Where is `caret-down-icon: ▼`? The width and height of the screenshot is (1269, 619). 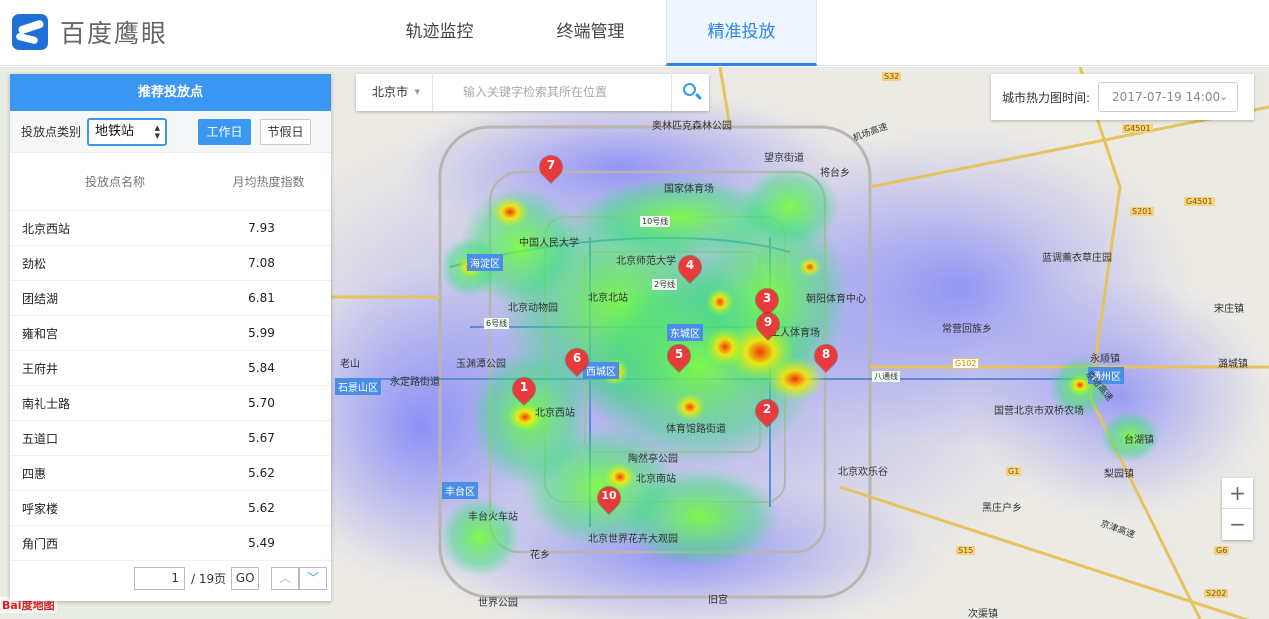 caret-down-icon: ▼ is located at coordinates (417, 92).